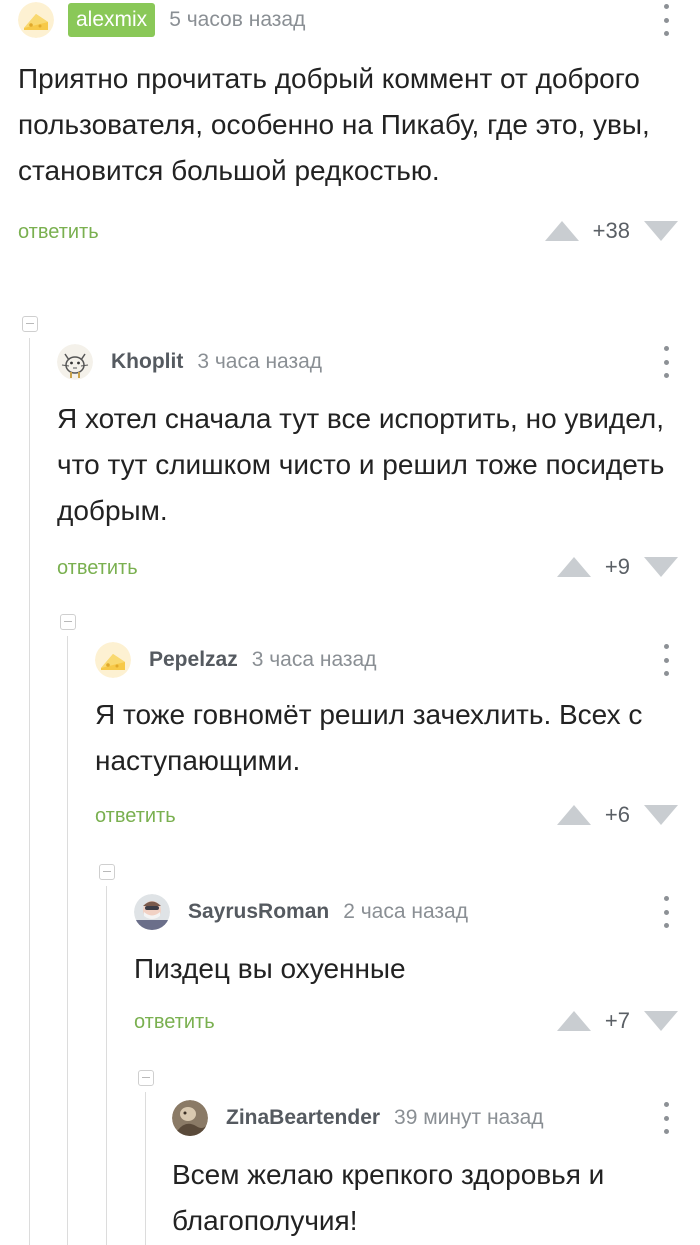 The height and width of the screenshot is (1245, 700). I want to click on masked-person-icon, so click(152, 912).